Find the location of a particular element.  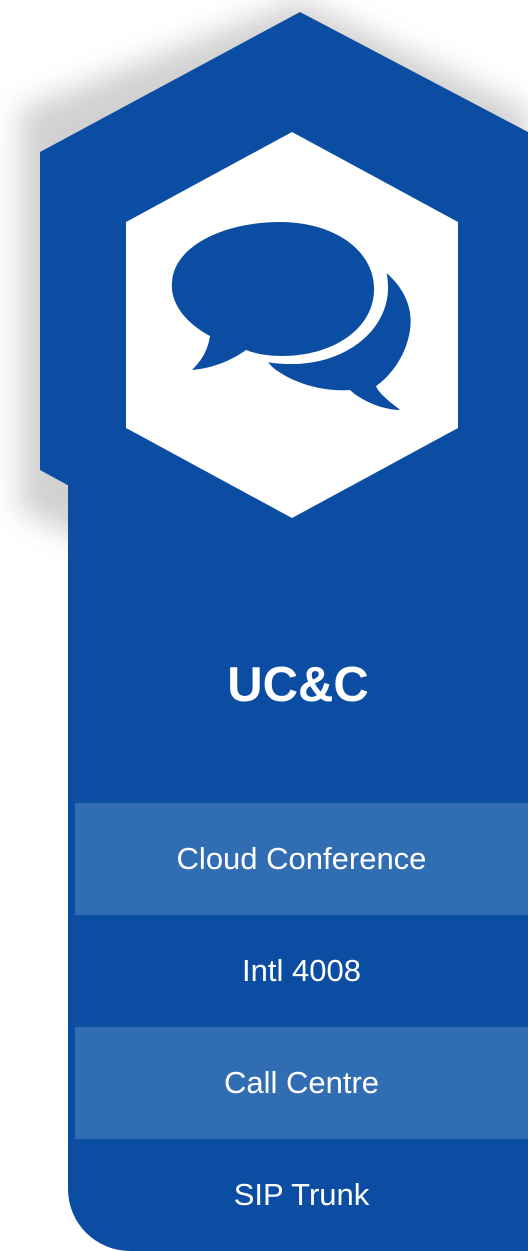

list-item-cloud-conference: Cloud Conference is located at coordinates (301, 859).